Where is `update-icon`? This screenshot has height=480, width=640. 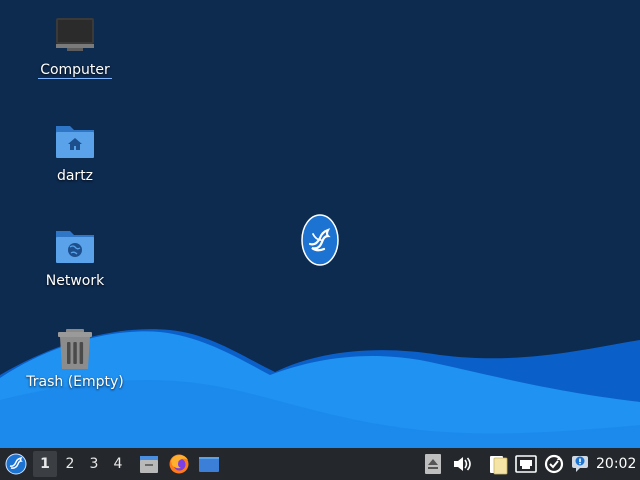 update-icon is located at coordinates (554, 464).